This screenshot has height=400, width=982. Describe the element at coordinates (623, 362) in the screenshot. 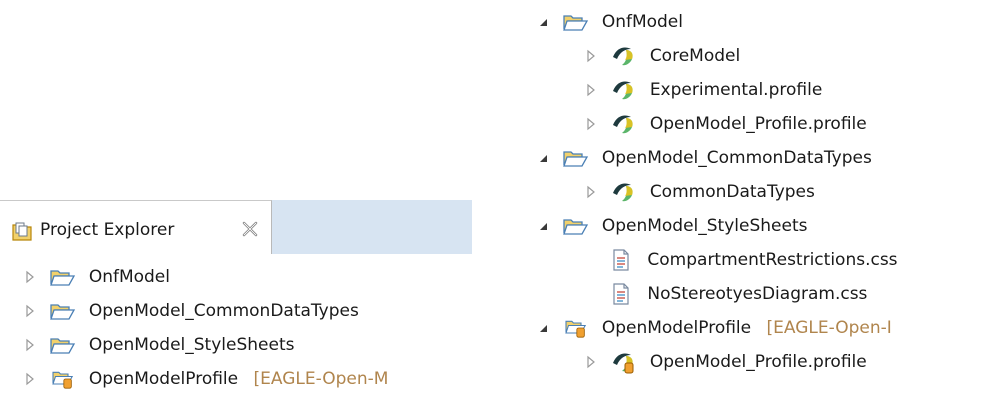

I see `papyrus-profile-icon` at that location.